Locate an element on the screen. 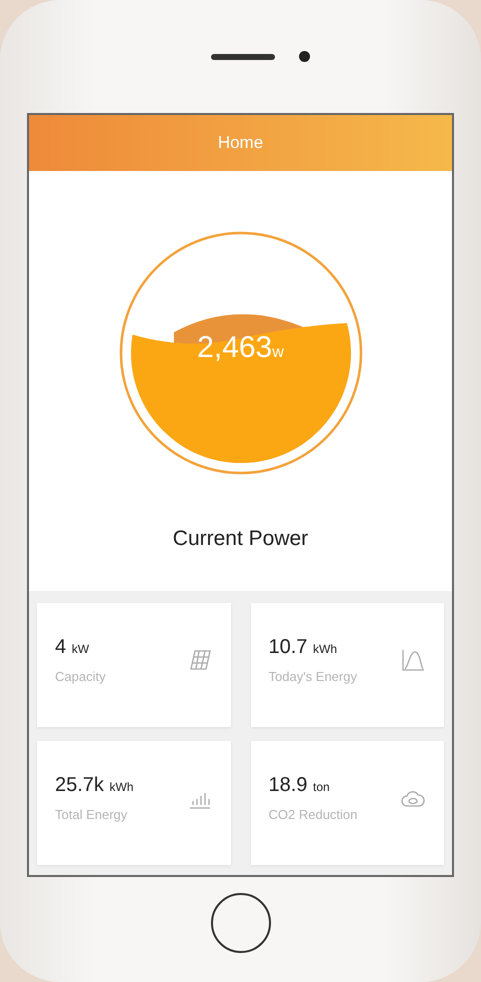 This screenshot has height=982, width=481. stat-value: 4 kW is located at coordinates (72, 647).